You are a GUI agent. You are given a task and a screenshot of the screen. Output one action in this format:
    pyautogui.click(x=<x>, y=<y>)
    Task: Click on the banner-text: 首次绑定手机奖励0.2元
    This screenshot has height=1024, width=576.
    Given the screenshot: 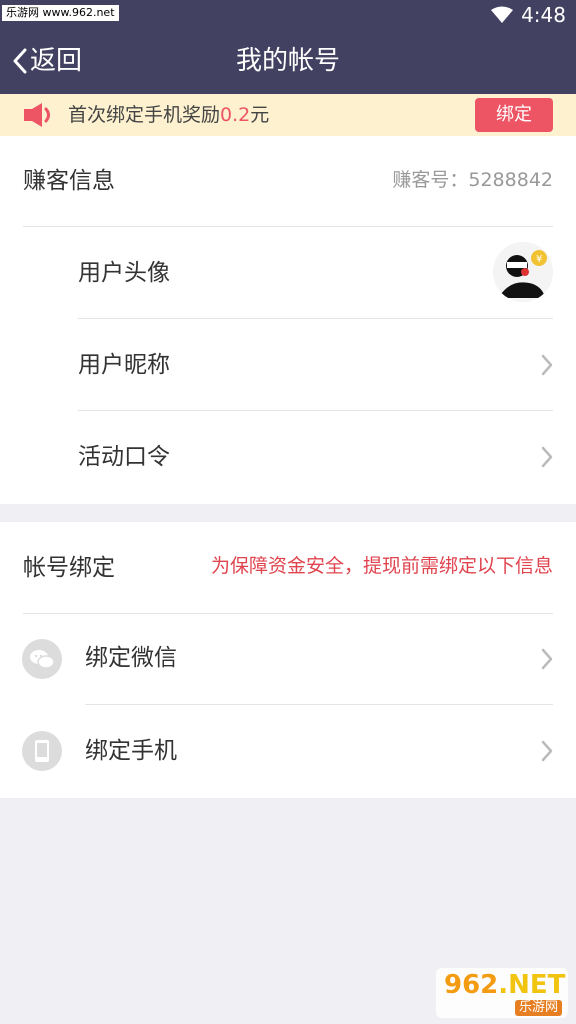 What is the action you would take?
    pyautogui.click(x=168, y=115)
    